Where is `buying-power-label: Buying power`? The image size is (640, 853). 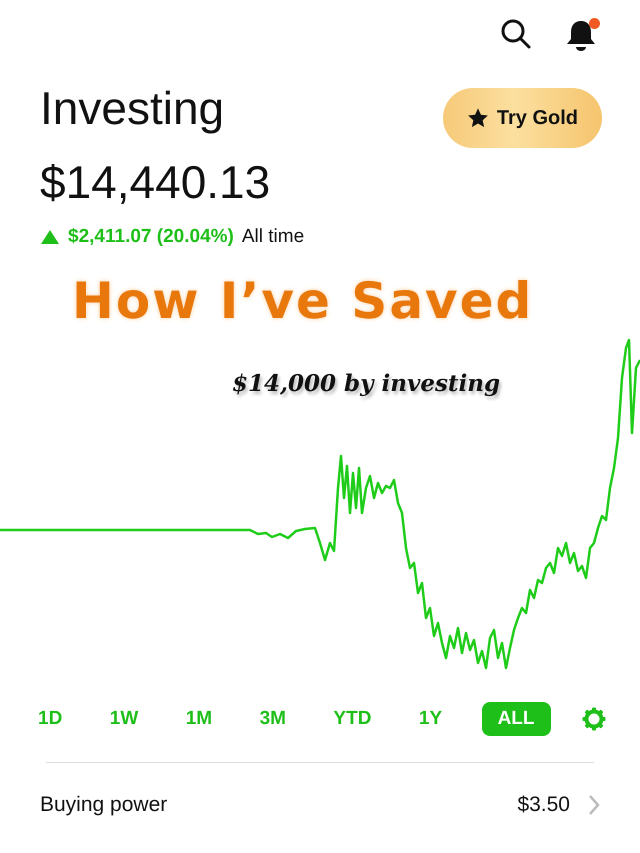 buying-power-label: Buying power is located at coordinates (104, 805).